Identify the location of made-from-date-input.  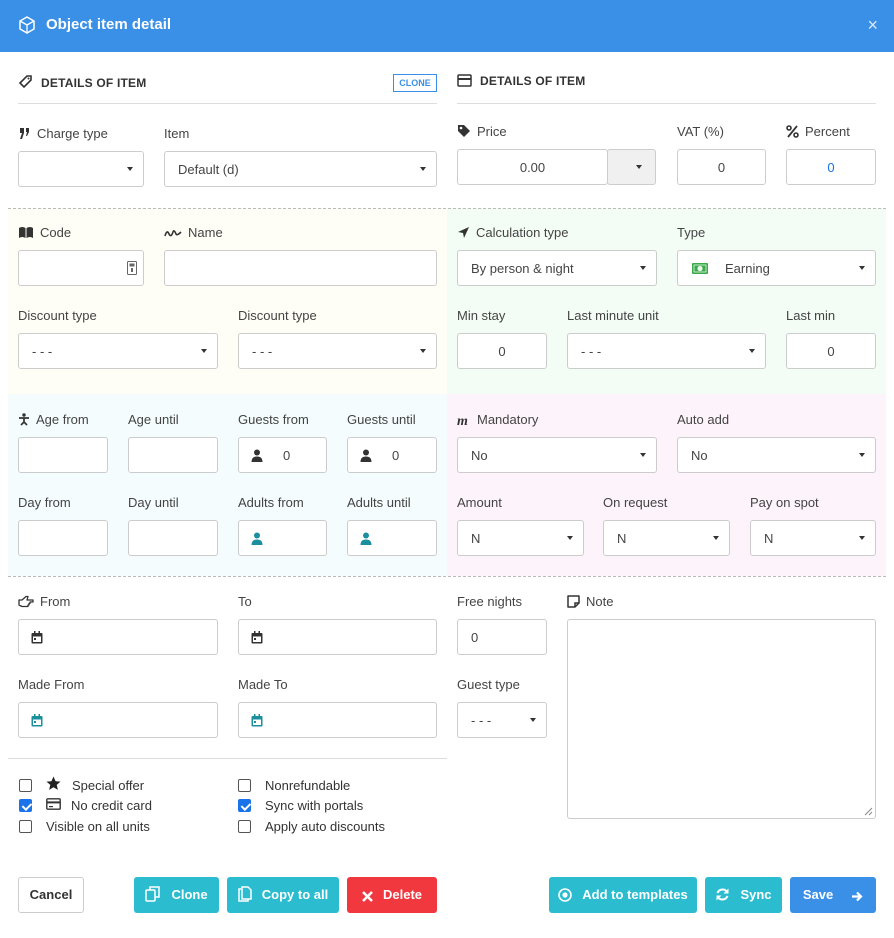
(118, 720).